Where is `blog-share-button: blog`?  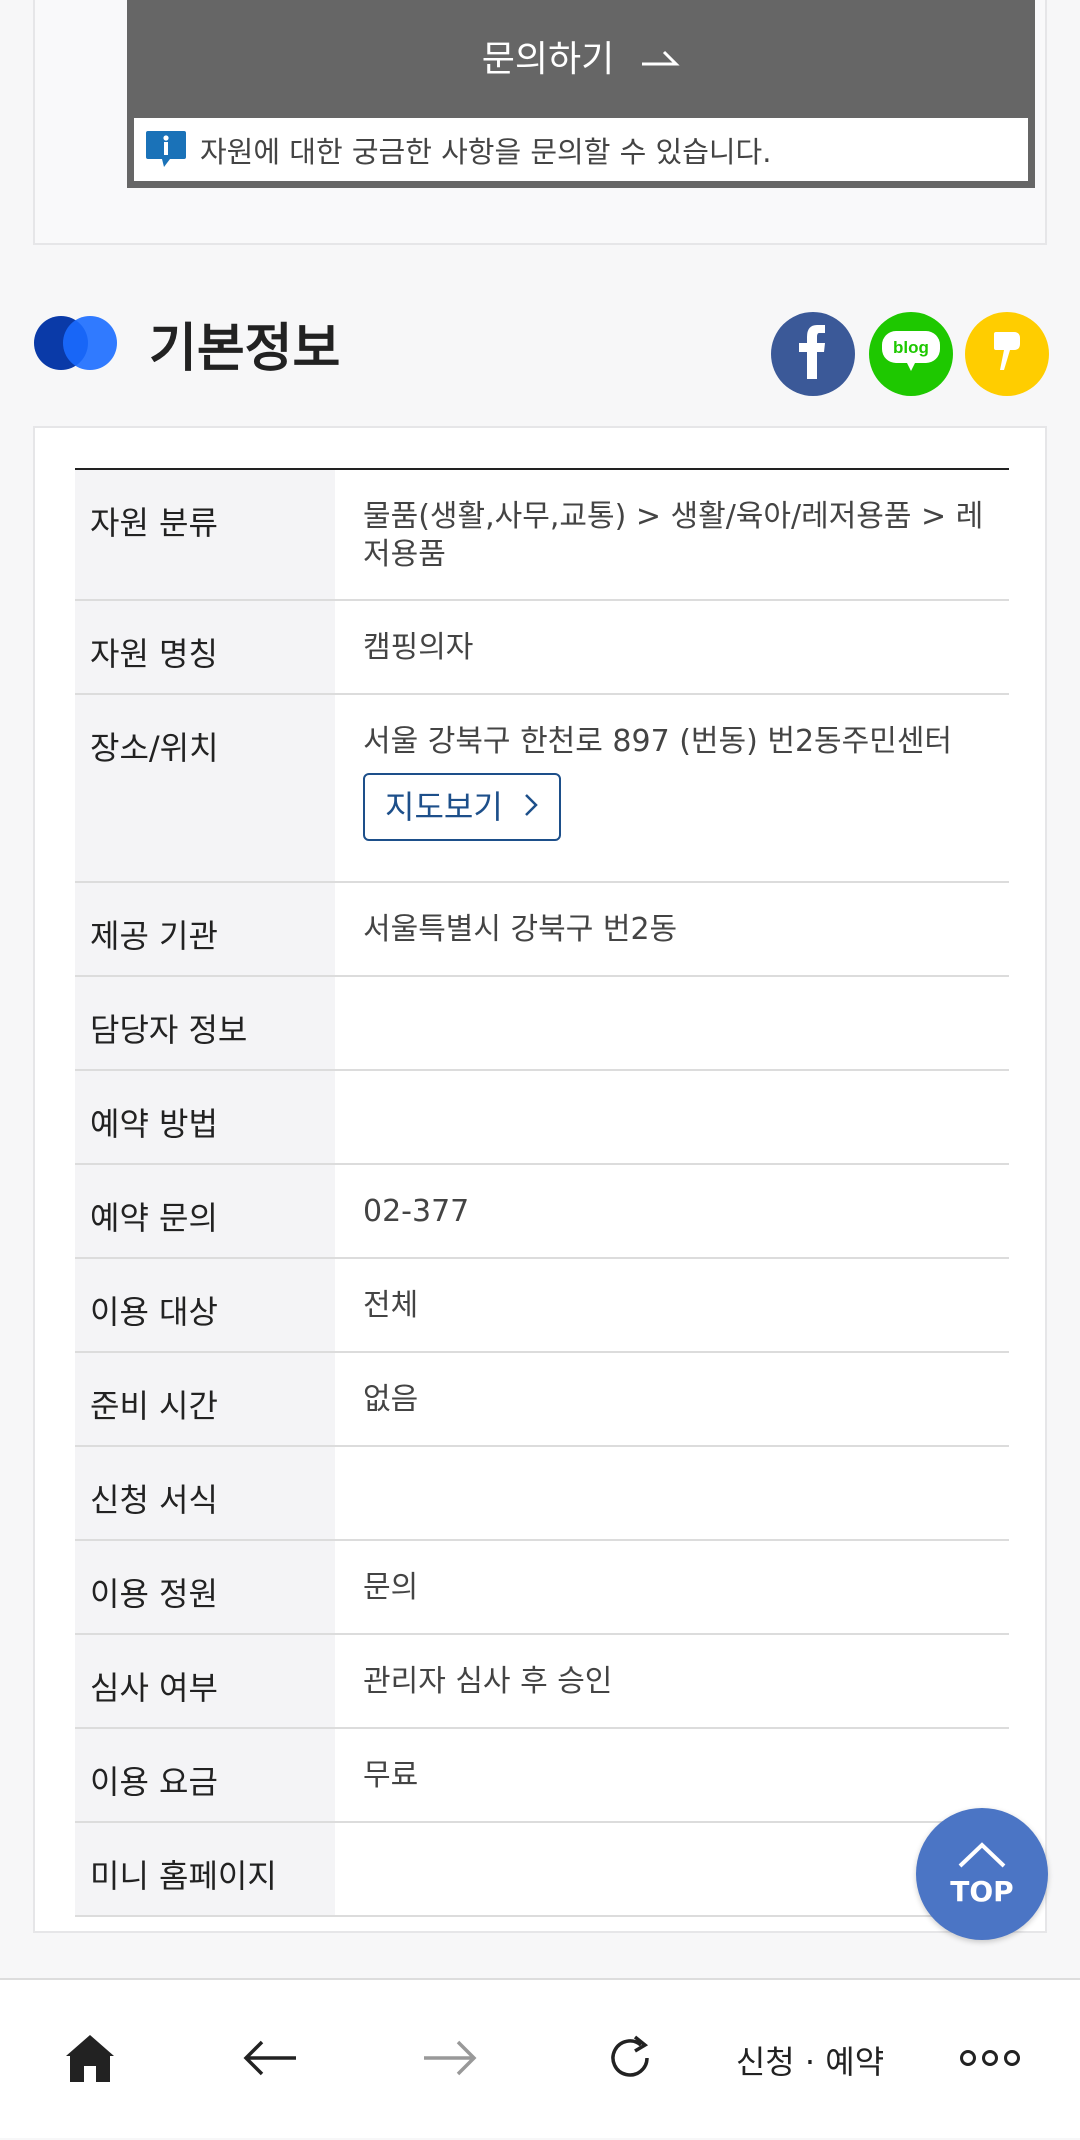
blog-share-button: blog is located at coordinates (911, 354).